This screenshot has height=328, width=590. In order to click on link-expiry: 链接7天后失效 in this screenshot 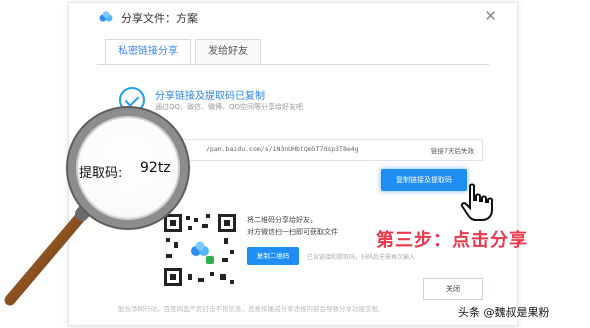, I will do `click(452, 151)`.